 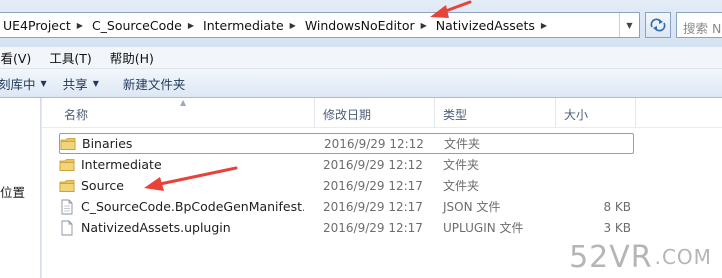 I want to click on watermark-suffix: .COM, so click(x=683, y=257).